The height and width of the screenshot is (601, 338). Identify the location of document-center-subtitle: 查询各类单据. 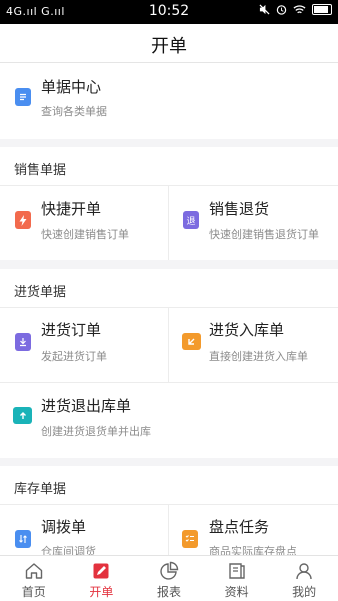
(74, 111).